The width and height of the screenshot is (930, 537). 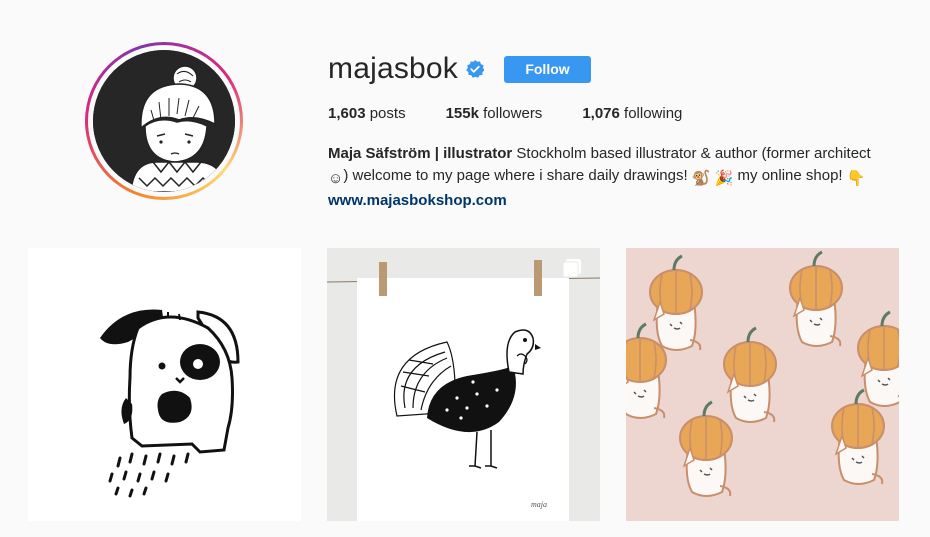 I want to click on girl-portrait-illustration, so click(x=164, y=121).